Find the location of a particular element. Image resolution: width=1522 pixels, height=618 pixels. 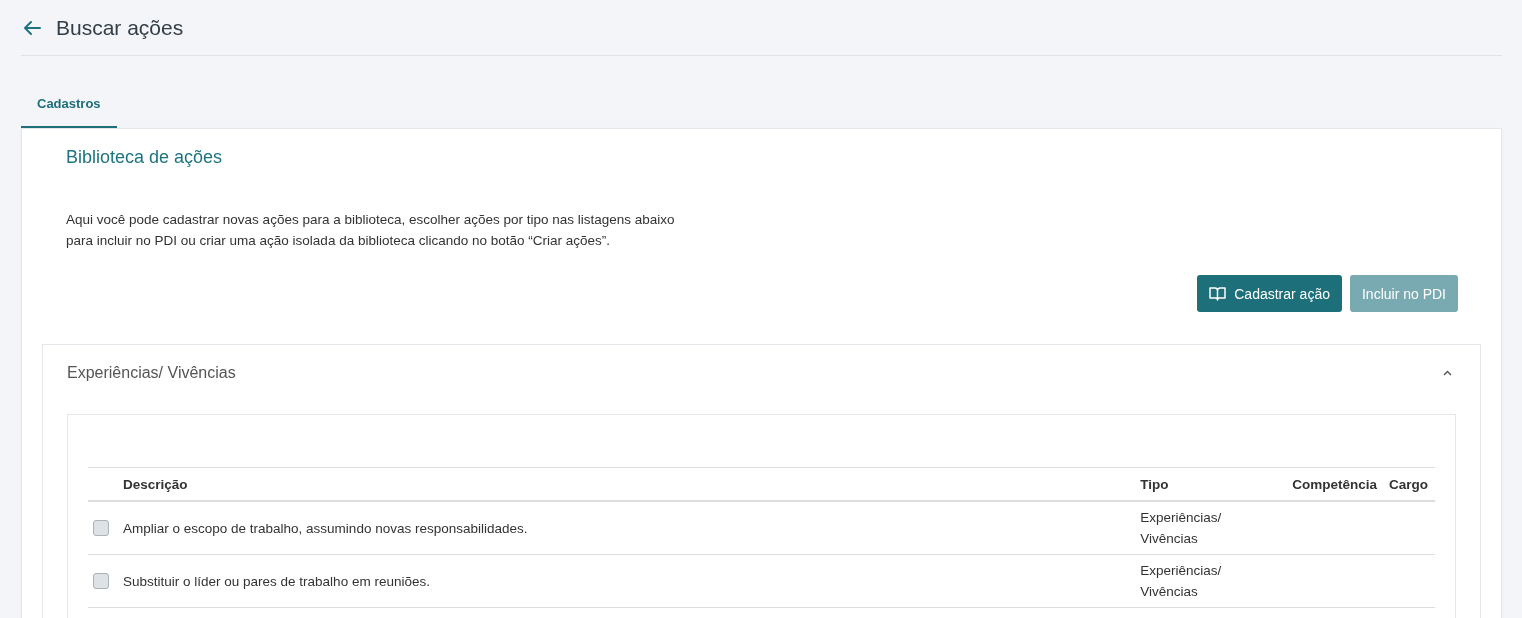

column-header: Descrição is located at coordinates (626, 484).